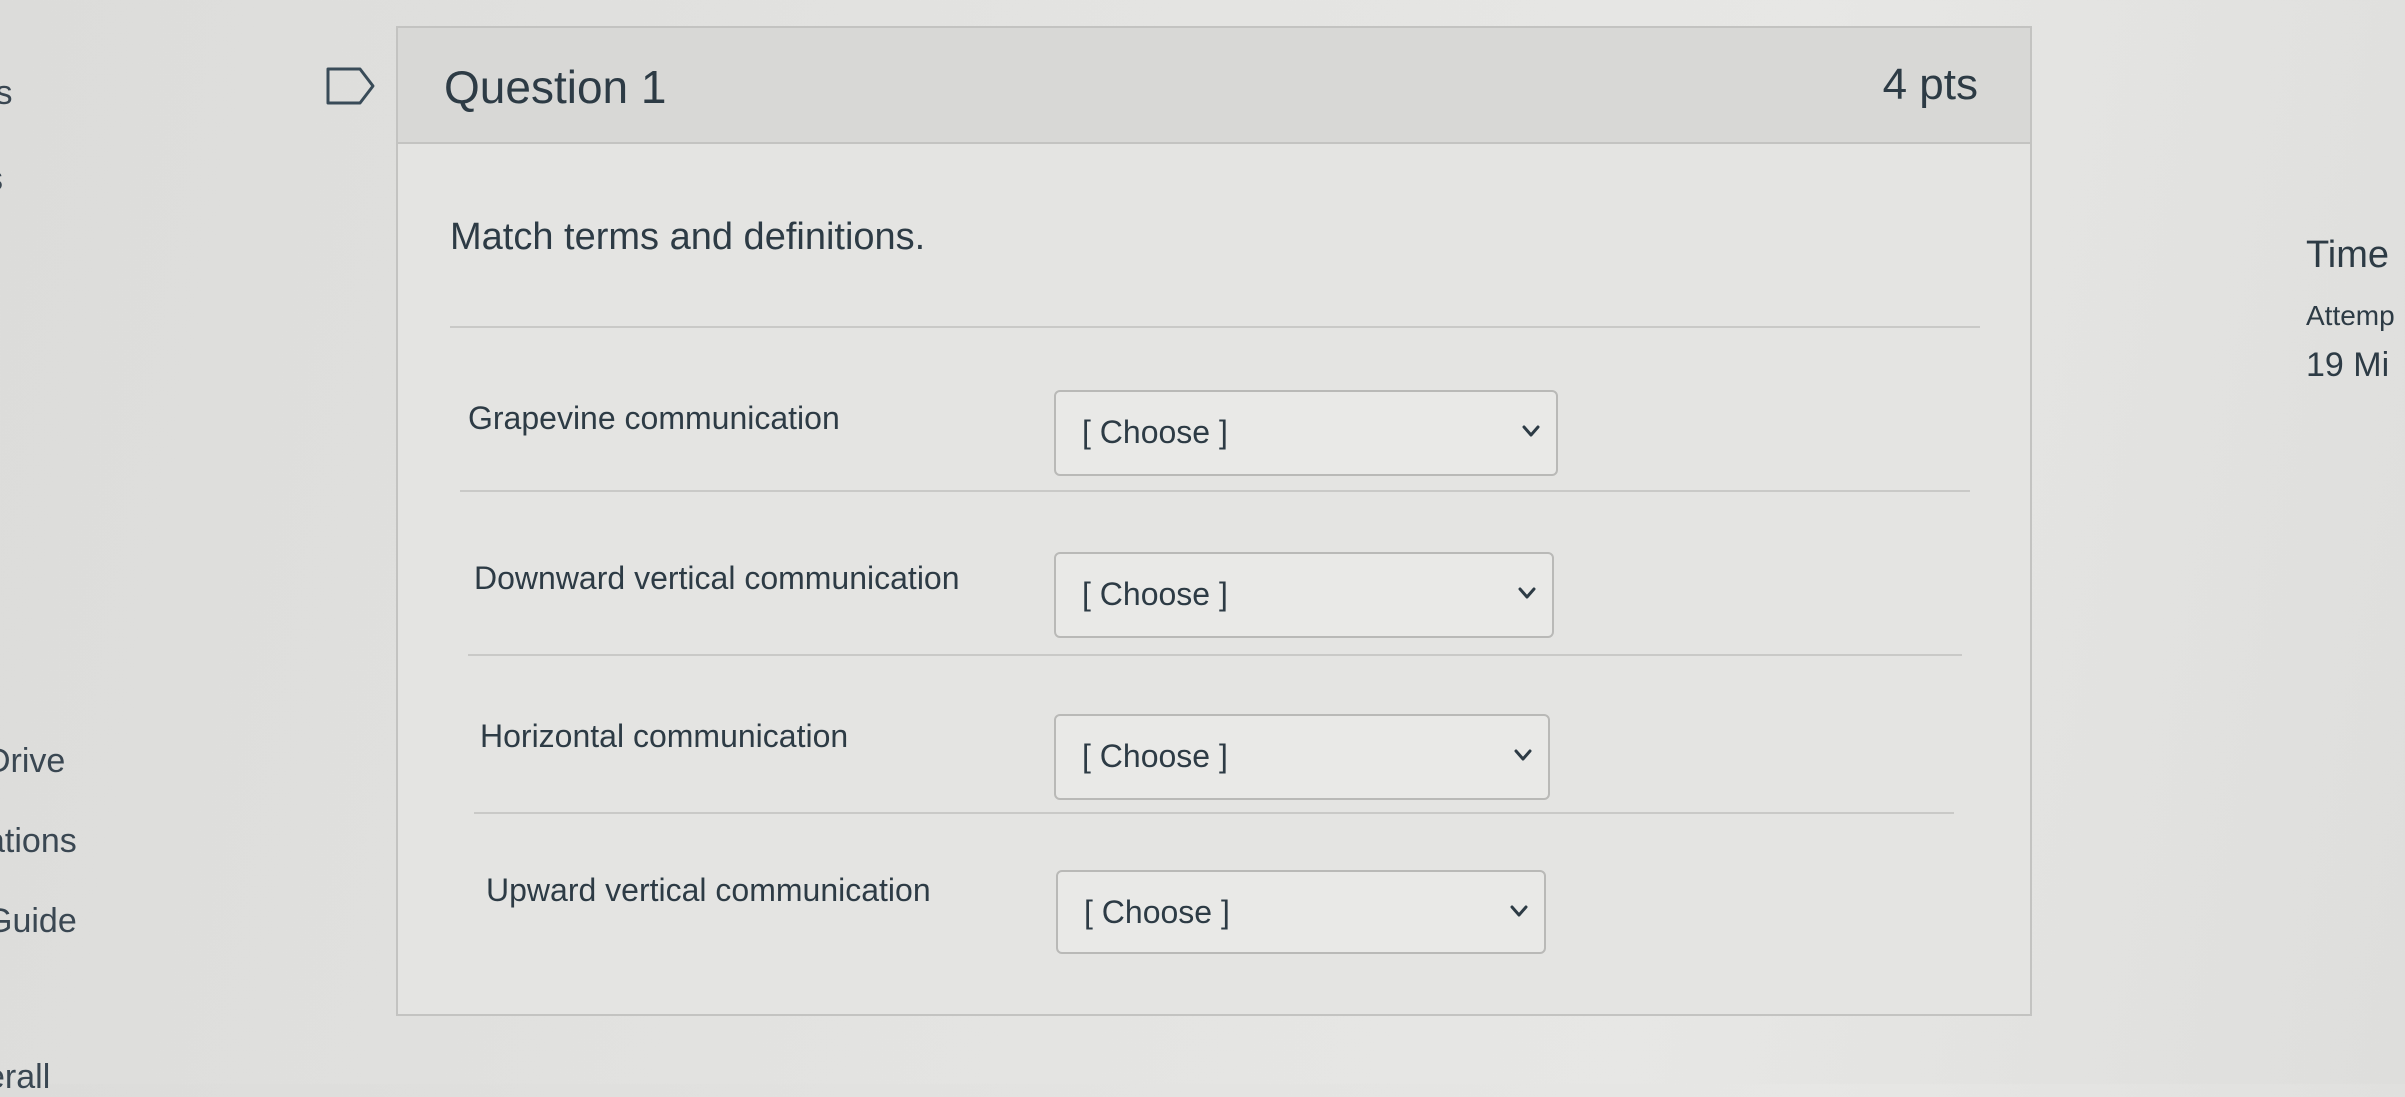 The width and height of the screenshot is (2405, 1097). Describe the element at coordinates (25, 1077) in the screenshot. I see `nav-item-overall: erall` at that location.